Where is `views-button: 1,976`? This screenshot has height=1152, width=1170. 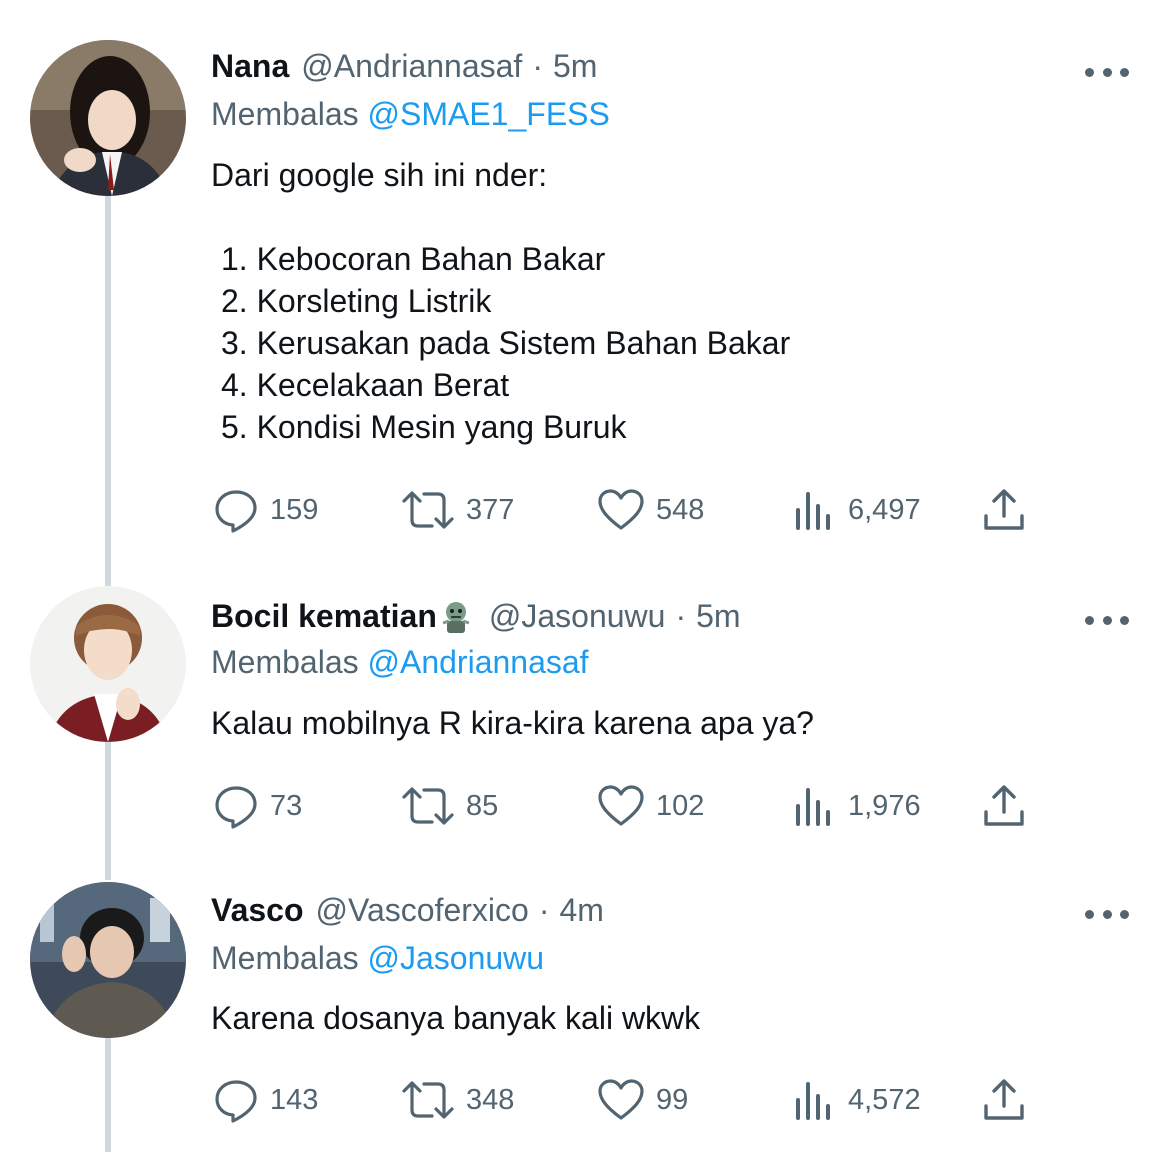 views-button: 1,976 is located at coordinates (855, 806).